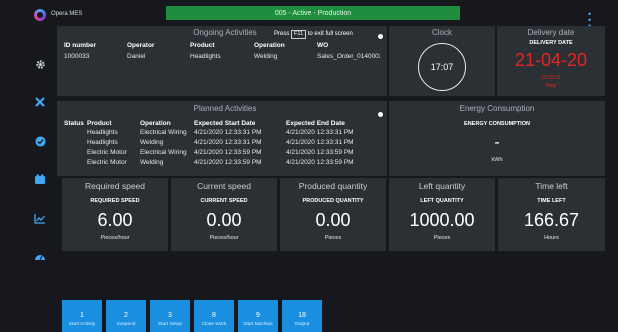 Image resolution: width=618 pixels, height=332 pixels. Describe the element at coordinates (333, 186) in the screenshot. I see `metric-title: Produced quantity` at that location.